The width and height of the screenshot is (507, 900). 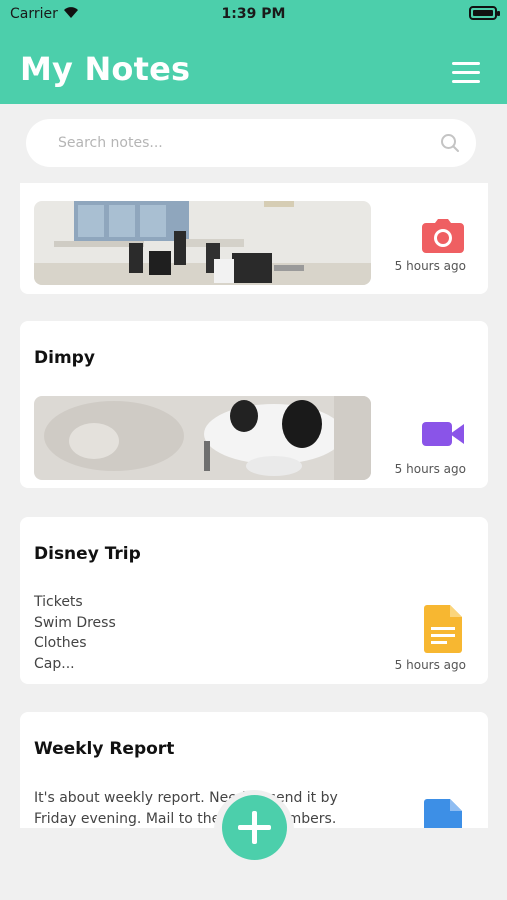 What do you see at coordinates (64, 358) in the screenshot?
I see `note-title: Dimpy` at bounding box center [64, 358].